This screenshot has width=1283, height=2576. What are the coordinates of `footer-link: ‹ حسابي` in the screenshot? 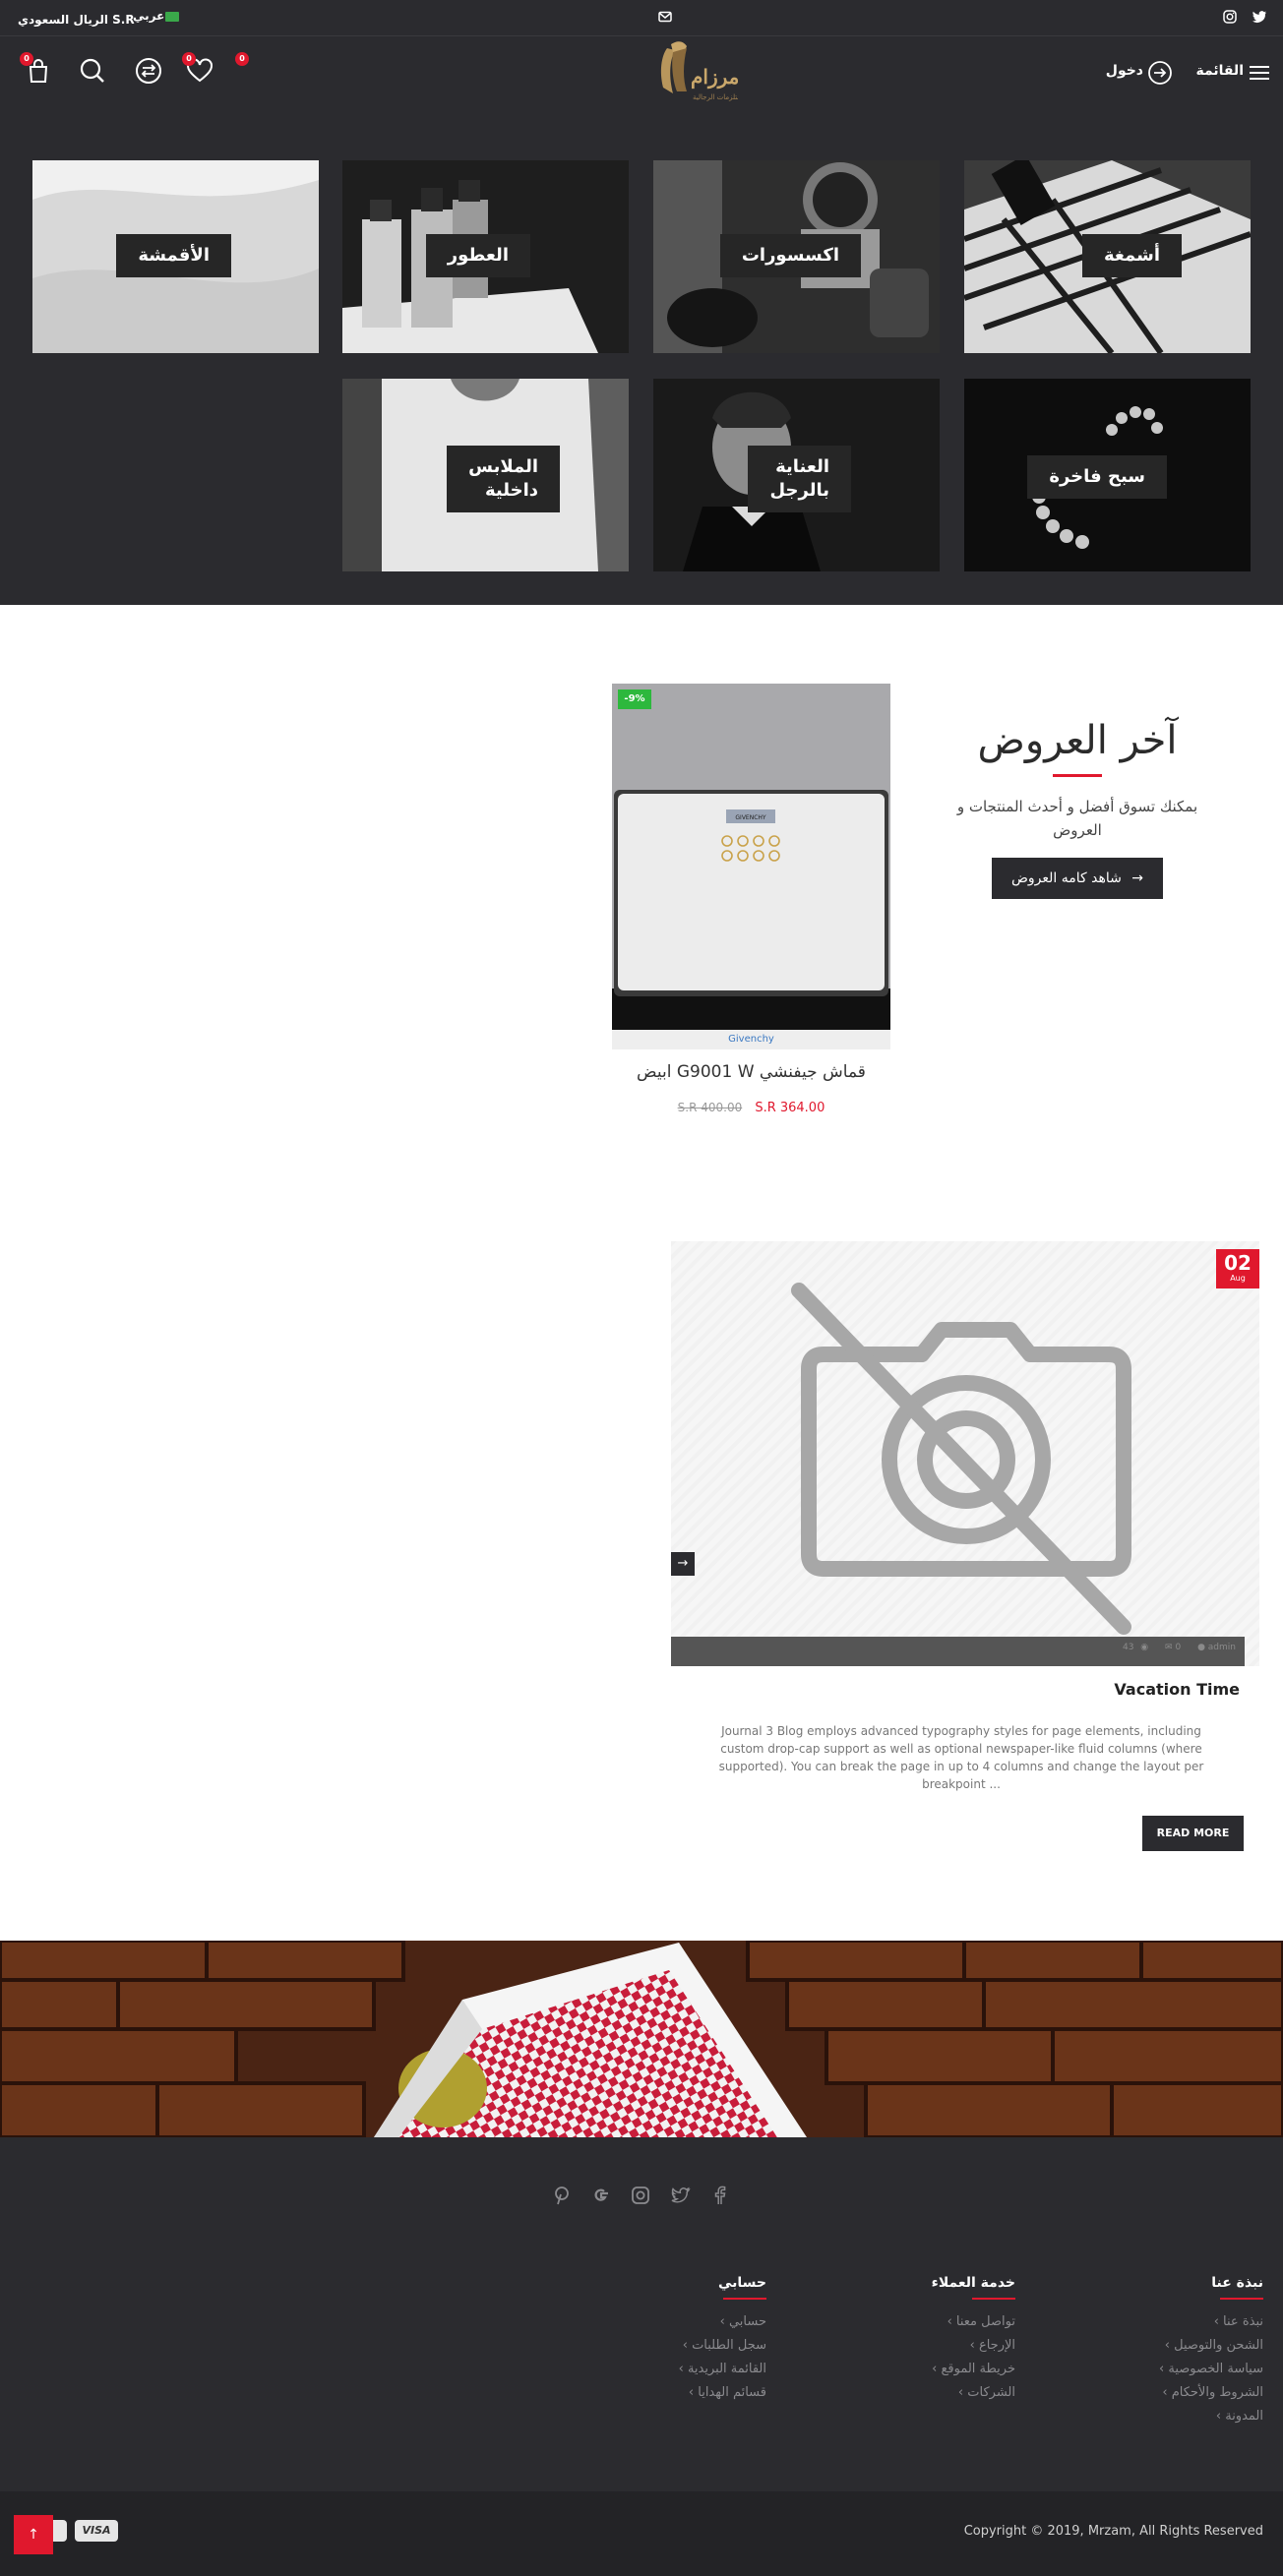 It's located at (743, 2321).